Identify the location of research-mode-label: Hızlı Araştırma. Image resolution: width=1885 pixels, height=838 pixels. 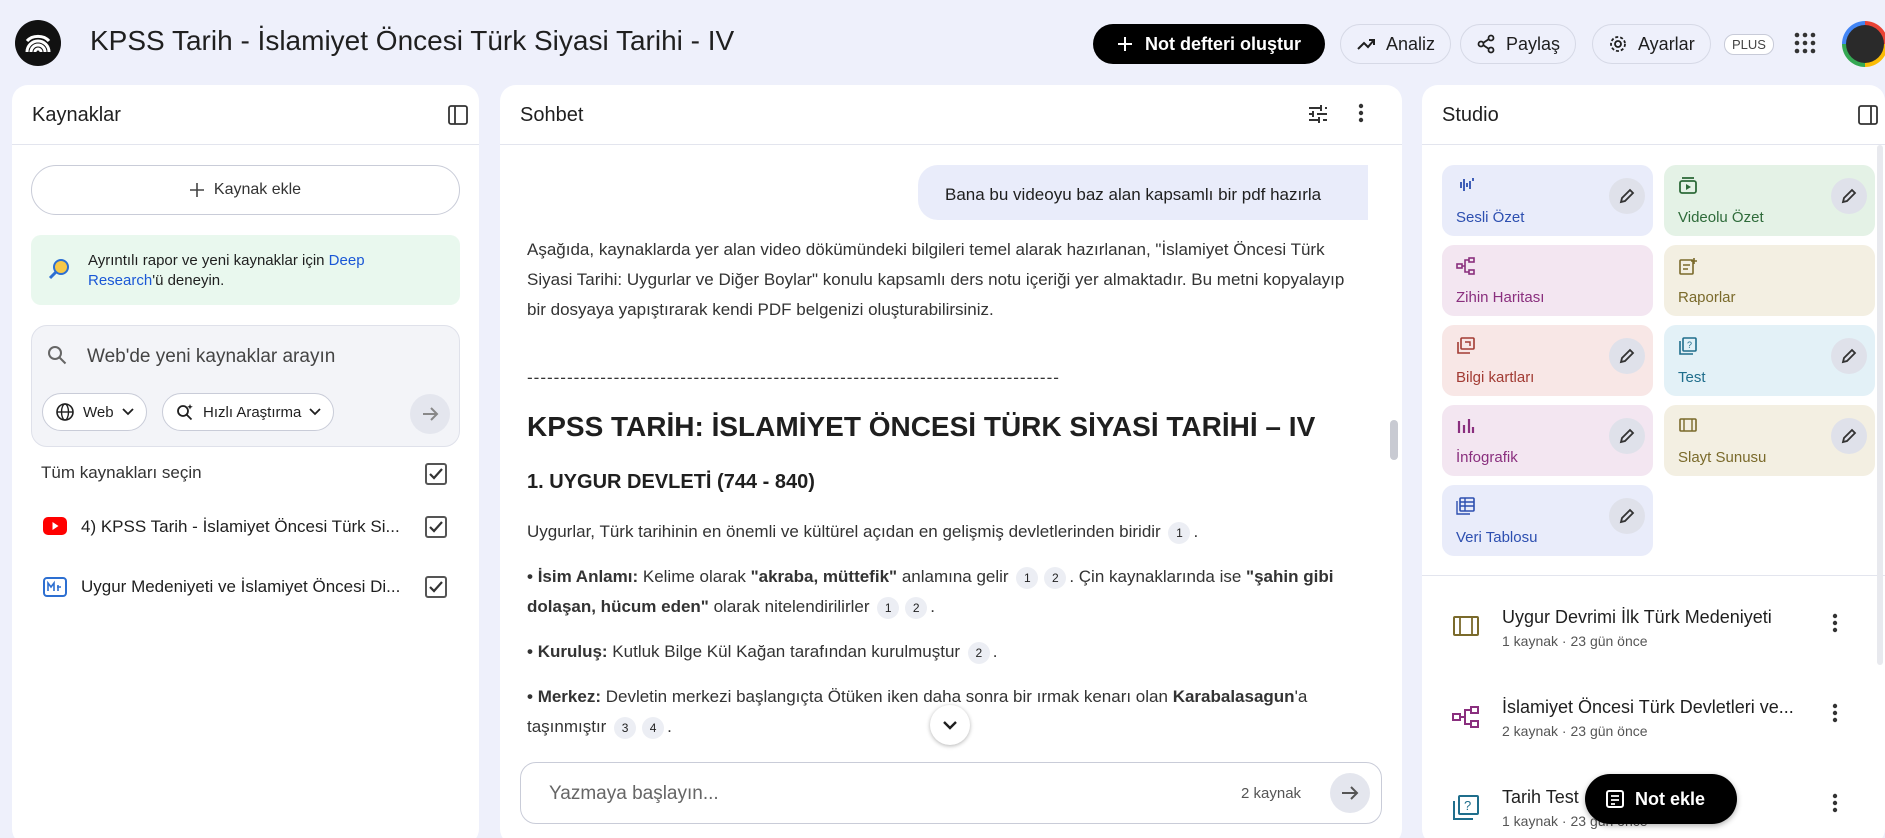
(252, 412).